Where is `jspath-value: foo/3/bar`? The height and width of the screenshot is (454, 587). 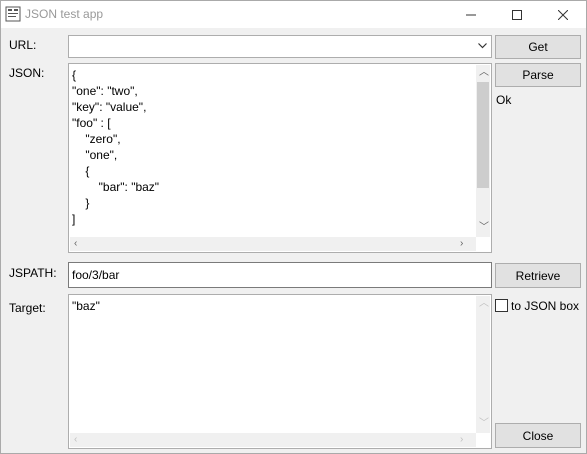 jspath-value: foo/3/bar is located at coordinates (96, 275).